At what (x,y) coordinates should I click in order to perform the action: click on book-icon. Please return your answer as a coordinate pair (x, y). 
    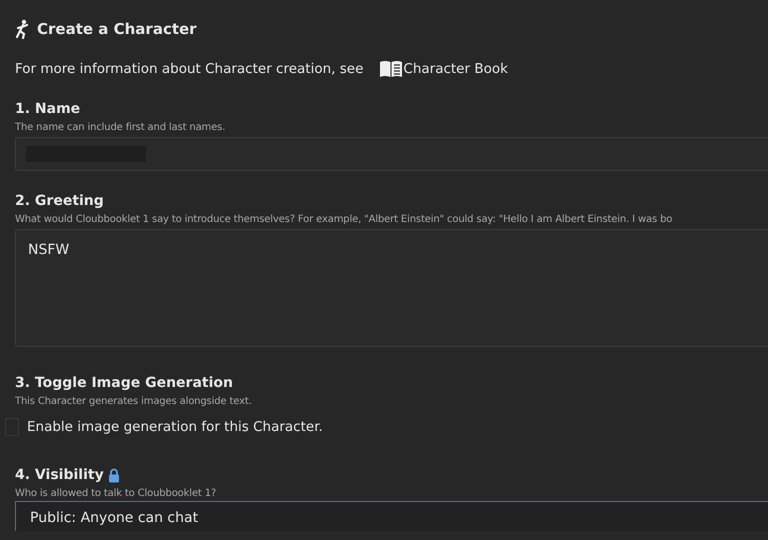
    Looking at the image, I should click on (391, 69).